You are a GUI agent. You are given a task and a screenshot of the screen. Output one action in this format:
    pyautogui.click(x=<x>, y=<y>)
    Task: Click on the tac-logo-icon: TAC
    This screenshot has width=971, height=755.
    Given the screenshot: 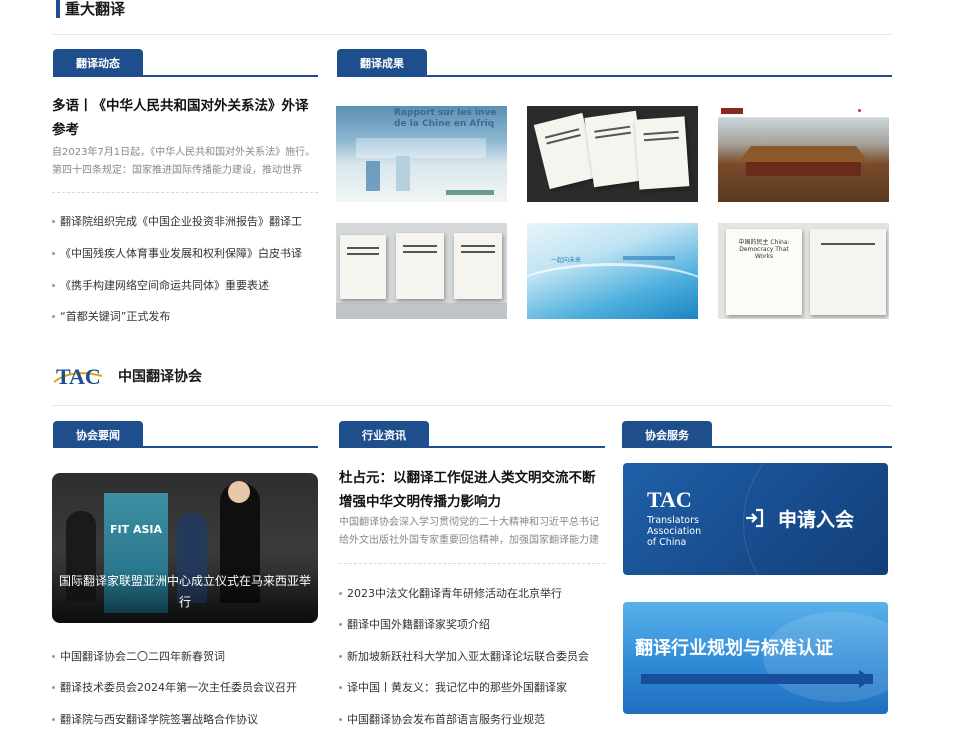 What is the action you would take?
    pyautogui.click(x=78, y=376)
    